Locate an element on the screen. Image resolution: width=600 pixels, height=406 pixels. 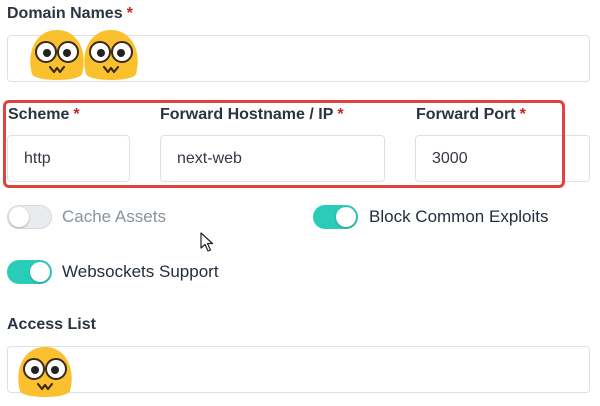
block-common-exploits-toggle is located at coordinates (335, 217).